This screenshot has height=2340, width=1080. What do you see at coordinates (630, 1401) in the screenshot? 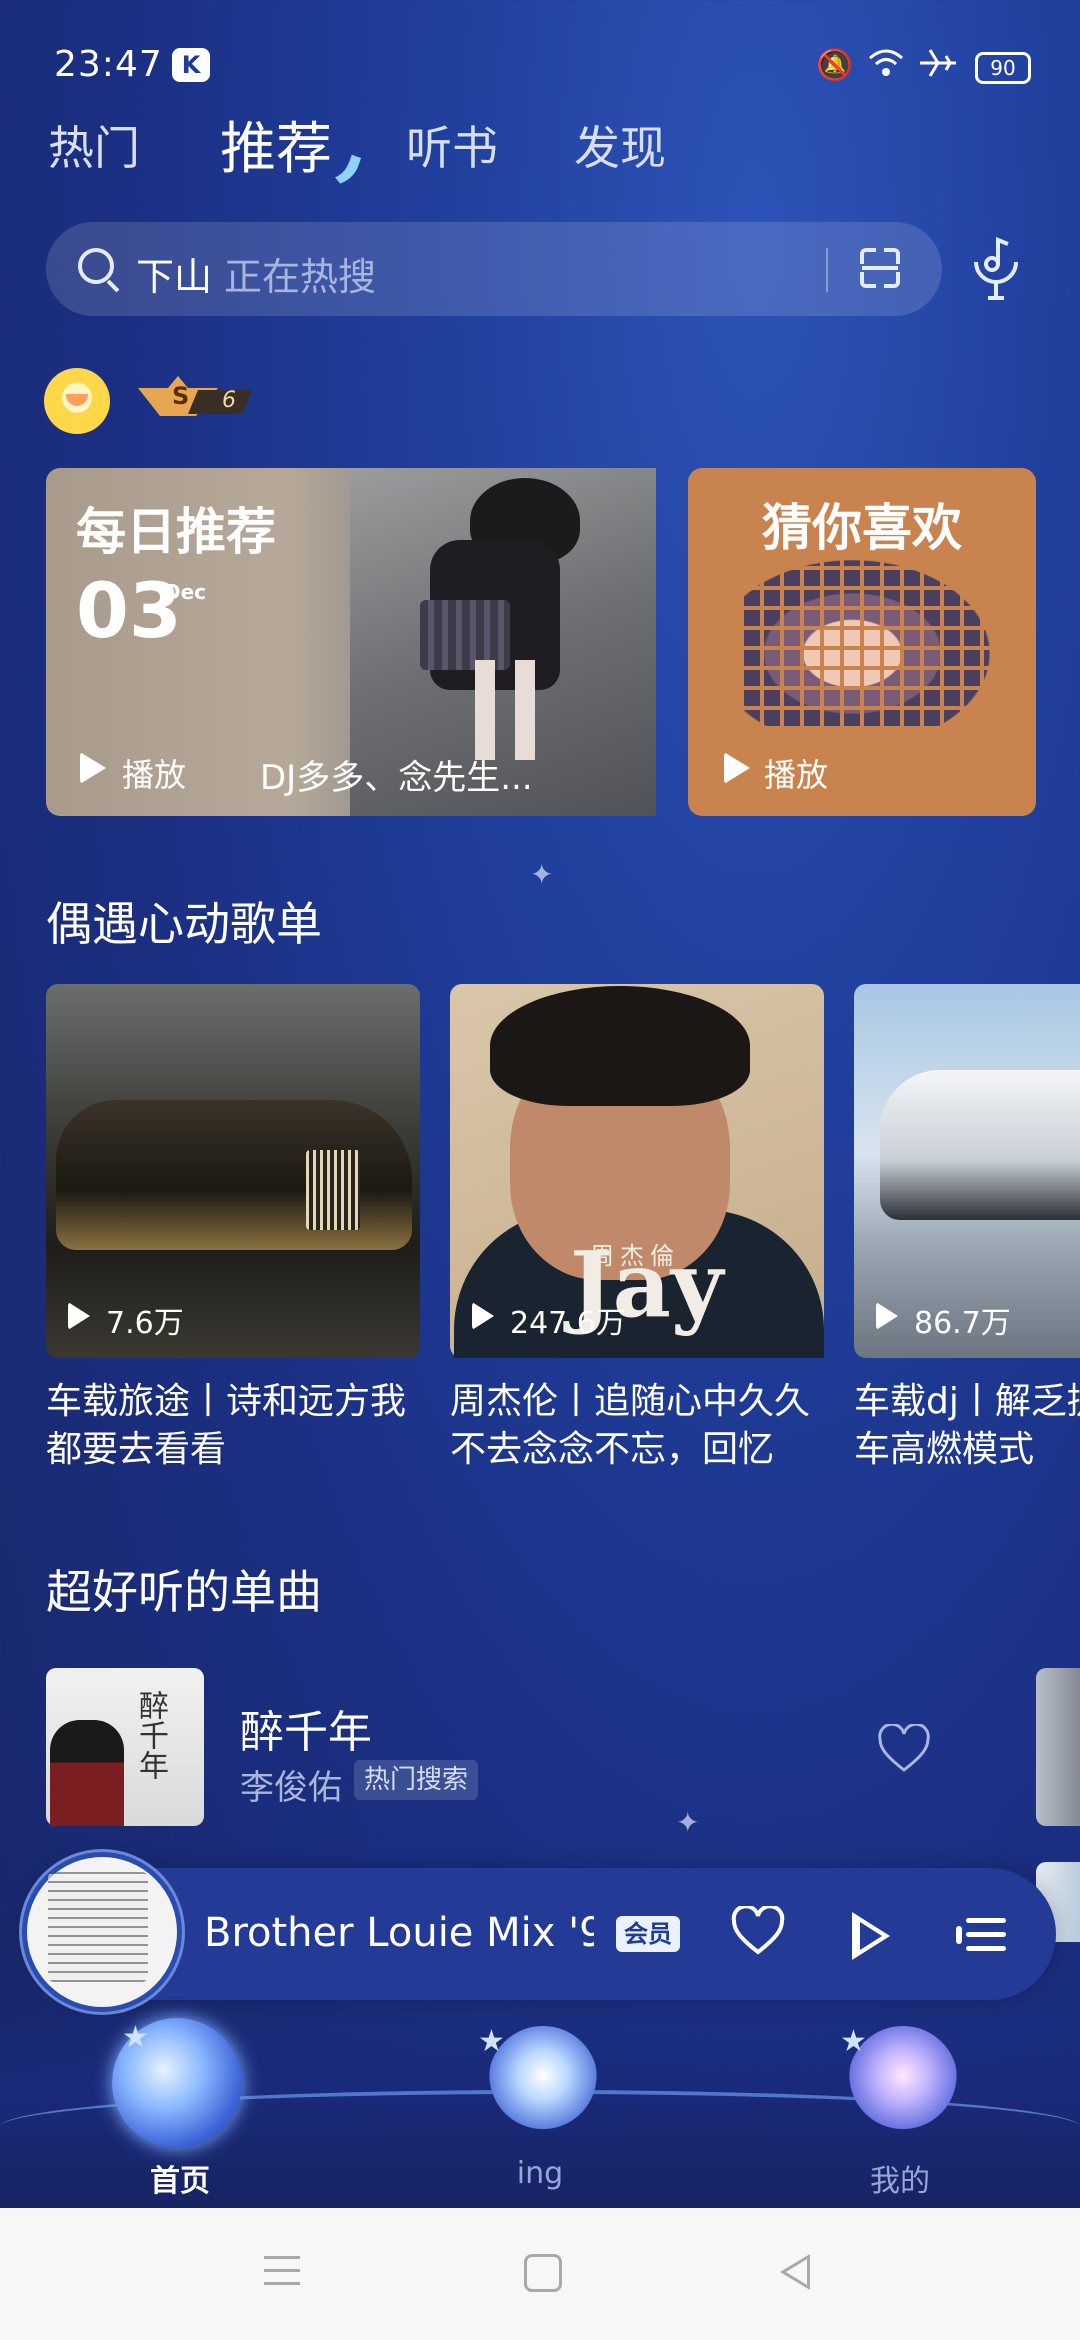
I see `playlist-2-caption-line1: 周杰伦丨追随心中久久` at bounding box center [630, 1401].